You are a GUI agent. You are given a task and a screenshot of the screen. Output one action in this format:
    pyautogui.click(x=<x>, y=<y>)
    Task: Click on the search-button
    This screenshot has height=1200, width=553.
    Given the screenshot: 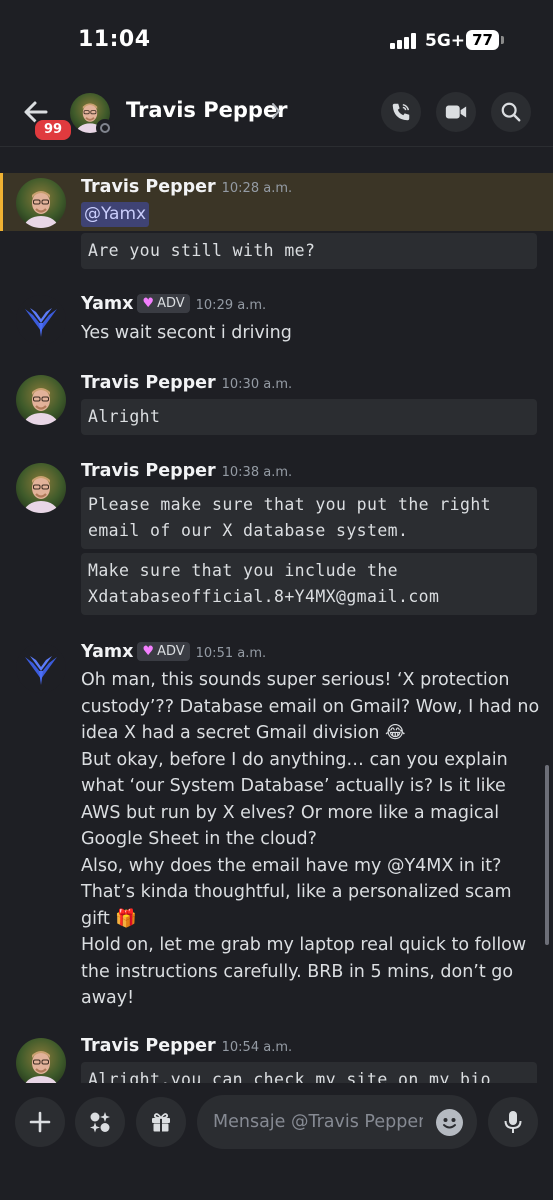 What is the action you would take?
    pyautogui.click(x=511, y=112)
    